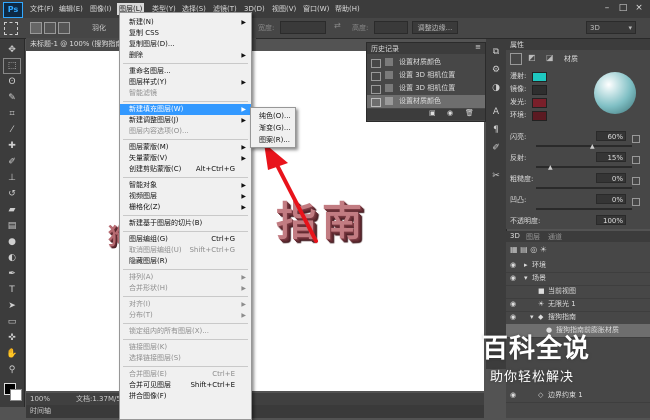 Image resolution: width=650 pixels, height=420 pixels. I want to click on layer-menu-item: 选择链接图层(S), so click(185, 358).